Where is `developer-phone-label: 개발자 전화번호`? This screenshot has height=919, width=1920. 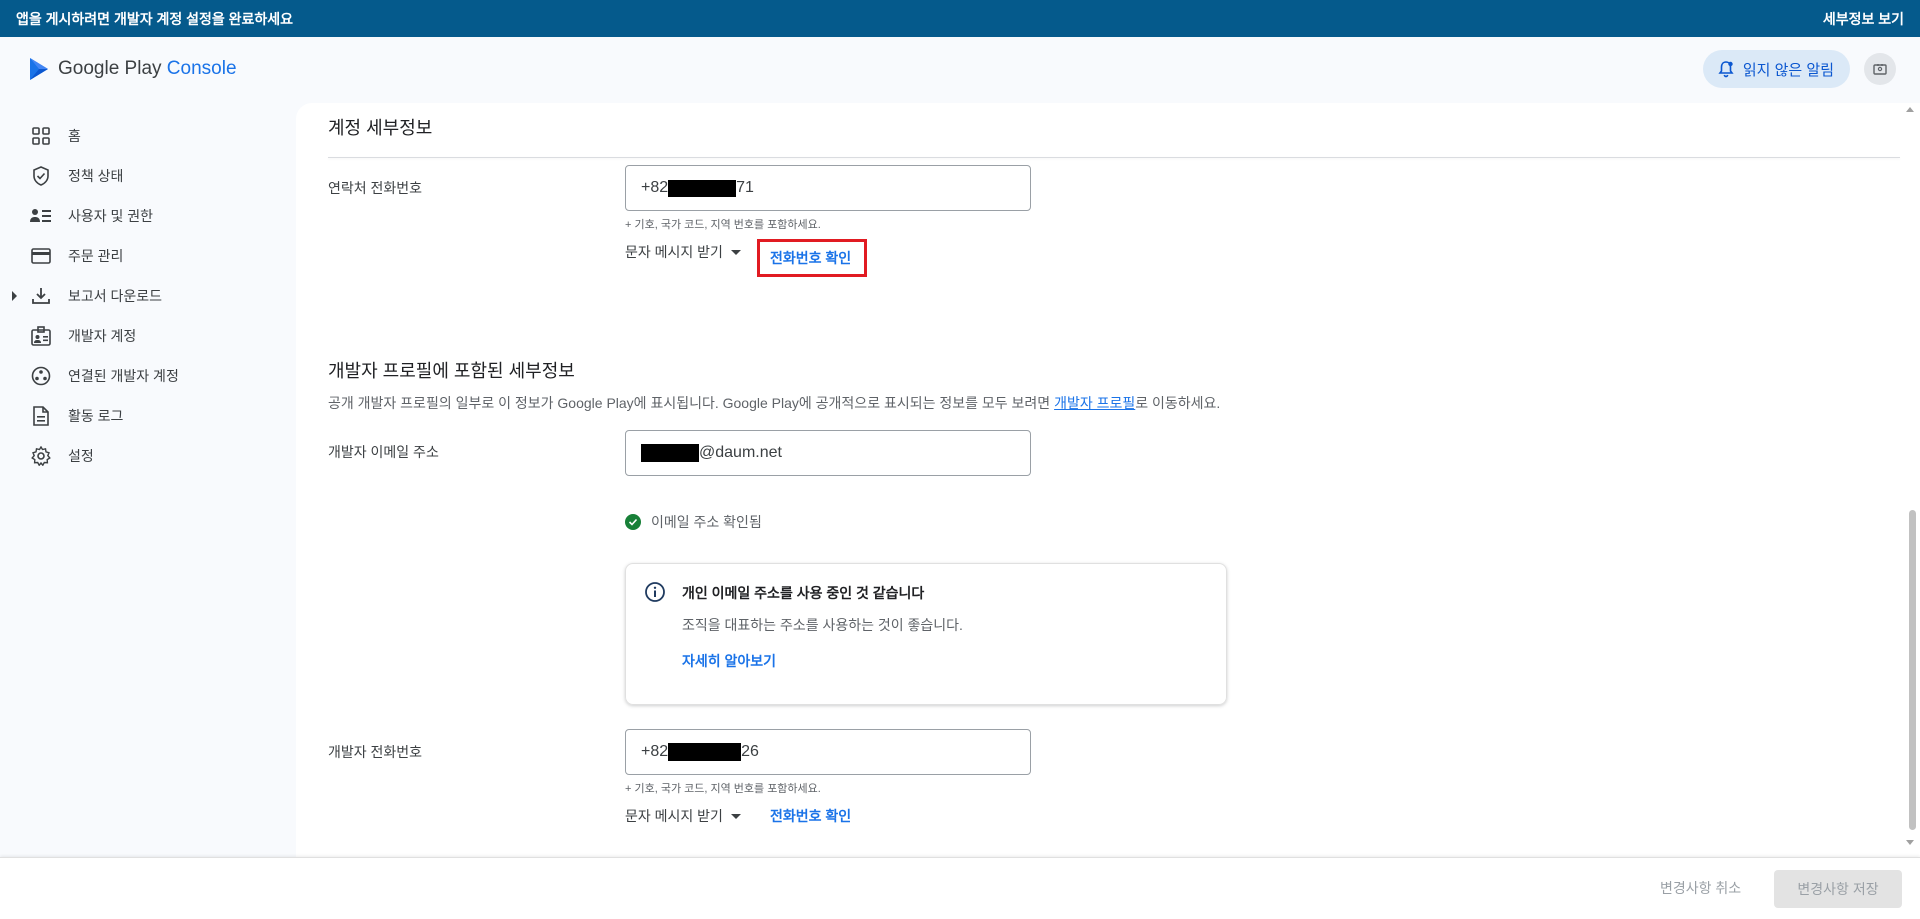 developer-phone-label: 개발자 전화번호 is located at coordinates (375, 752).